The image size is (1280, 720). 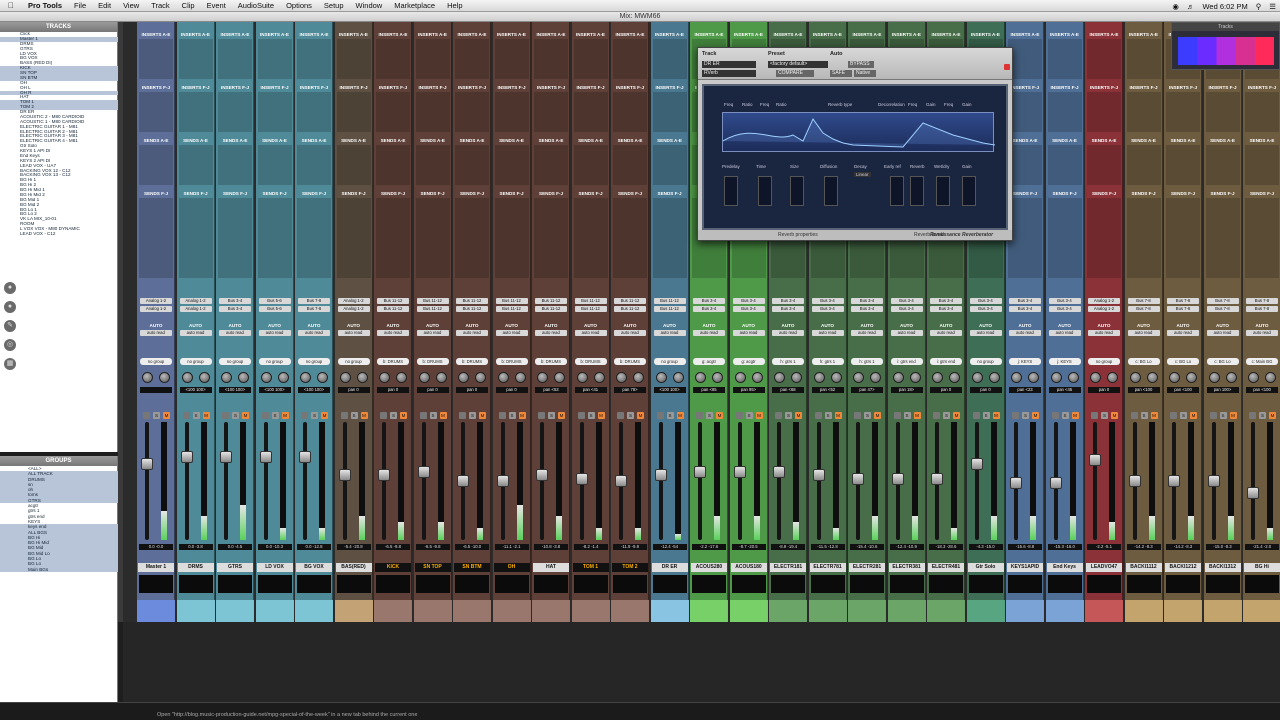 What do you see at coordinates (729, 64) in the screenshot?
I see `plugin-track-select: DR ER` at bounding box center [729, 64].